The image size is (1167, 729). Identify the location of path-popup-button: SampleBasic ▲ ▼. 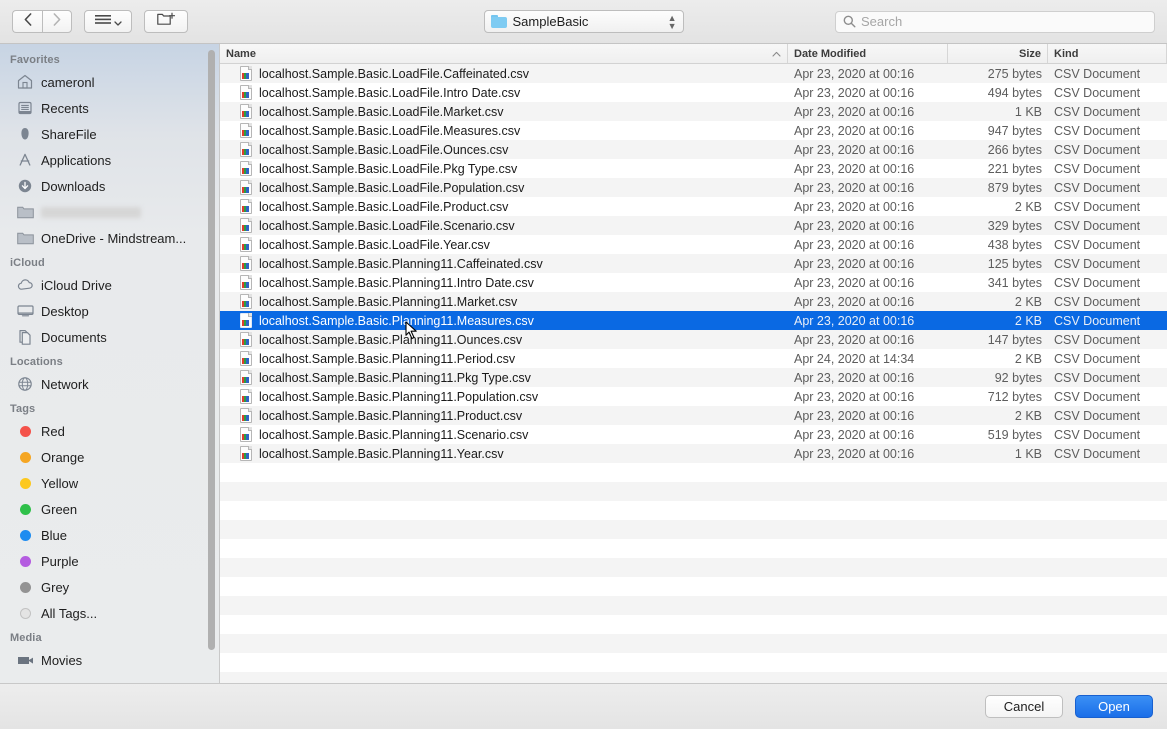
(583, 21).